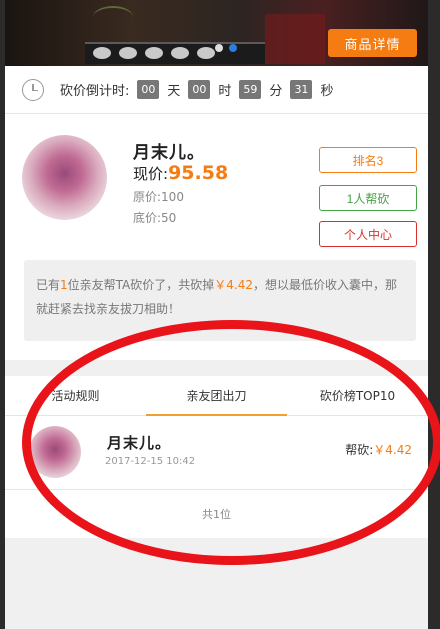  I want to click on carousel-dots, so click(226, 48).